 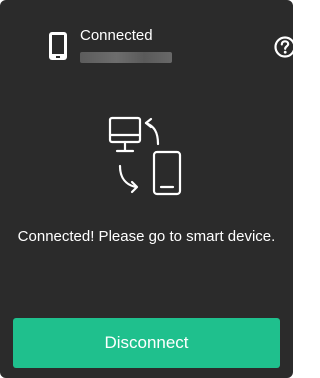 I want to click on question-circle-icon, so click(x=283, y=47).